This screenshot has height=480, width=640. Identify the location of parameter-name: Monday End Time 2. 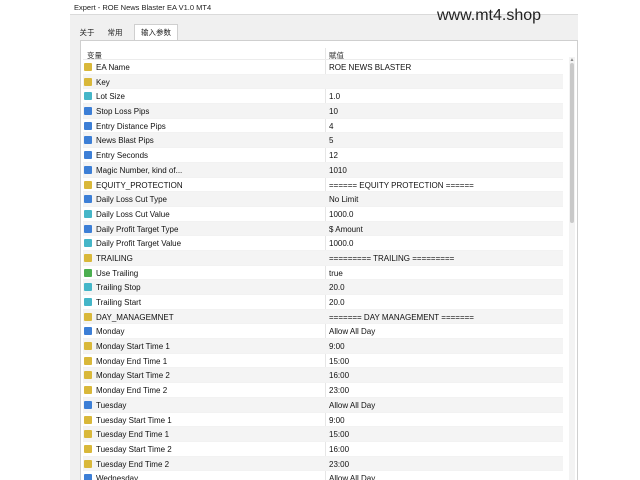
(132, 391).